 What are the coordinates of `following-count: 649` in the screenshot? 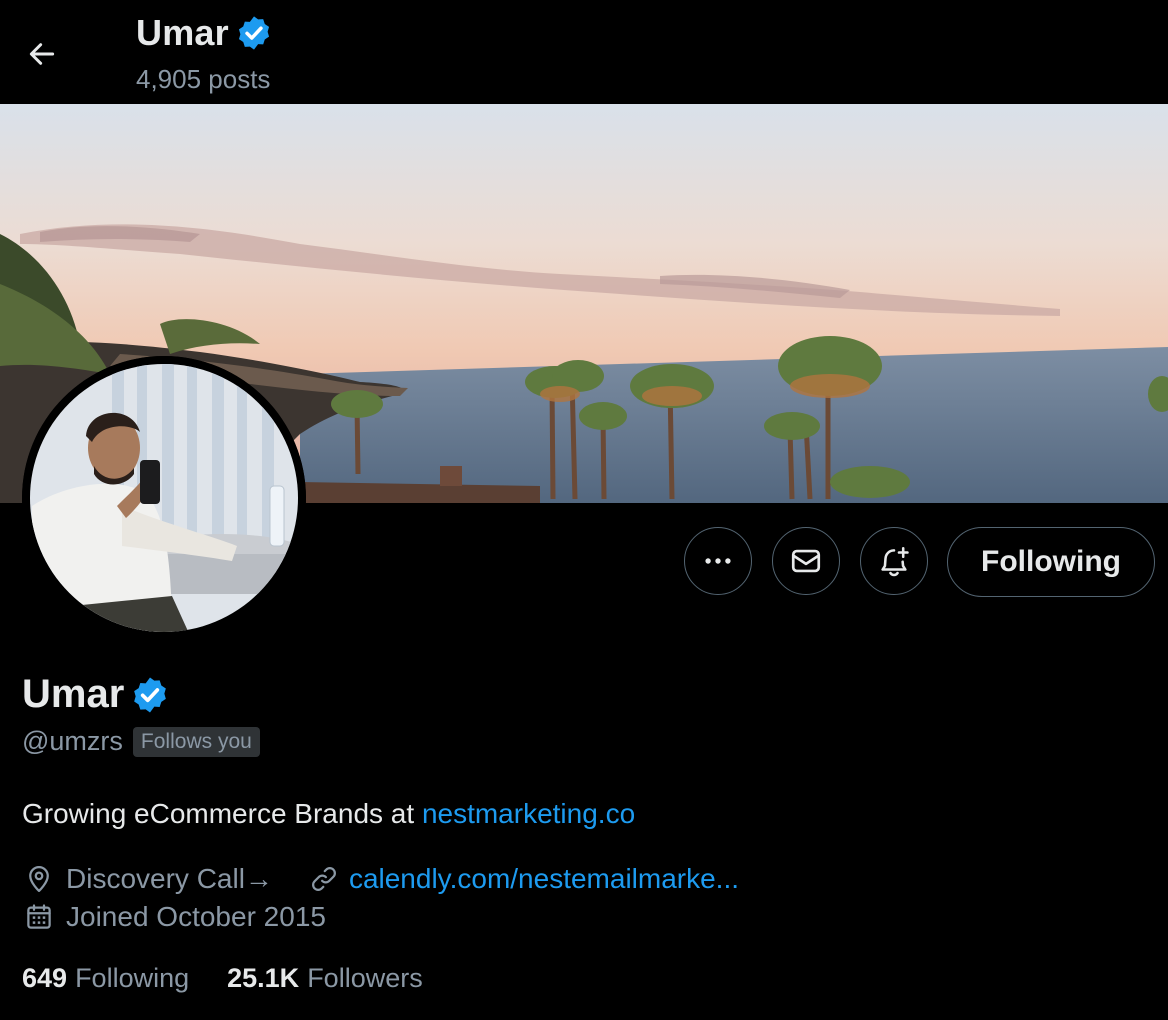 It's located at (45, 978).